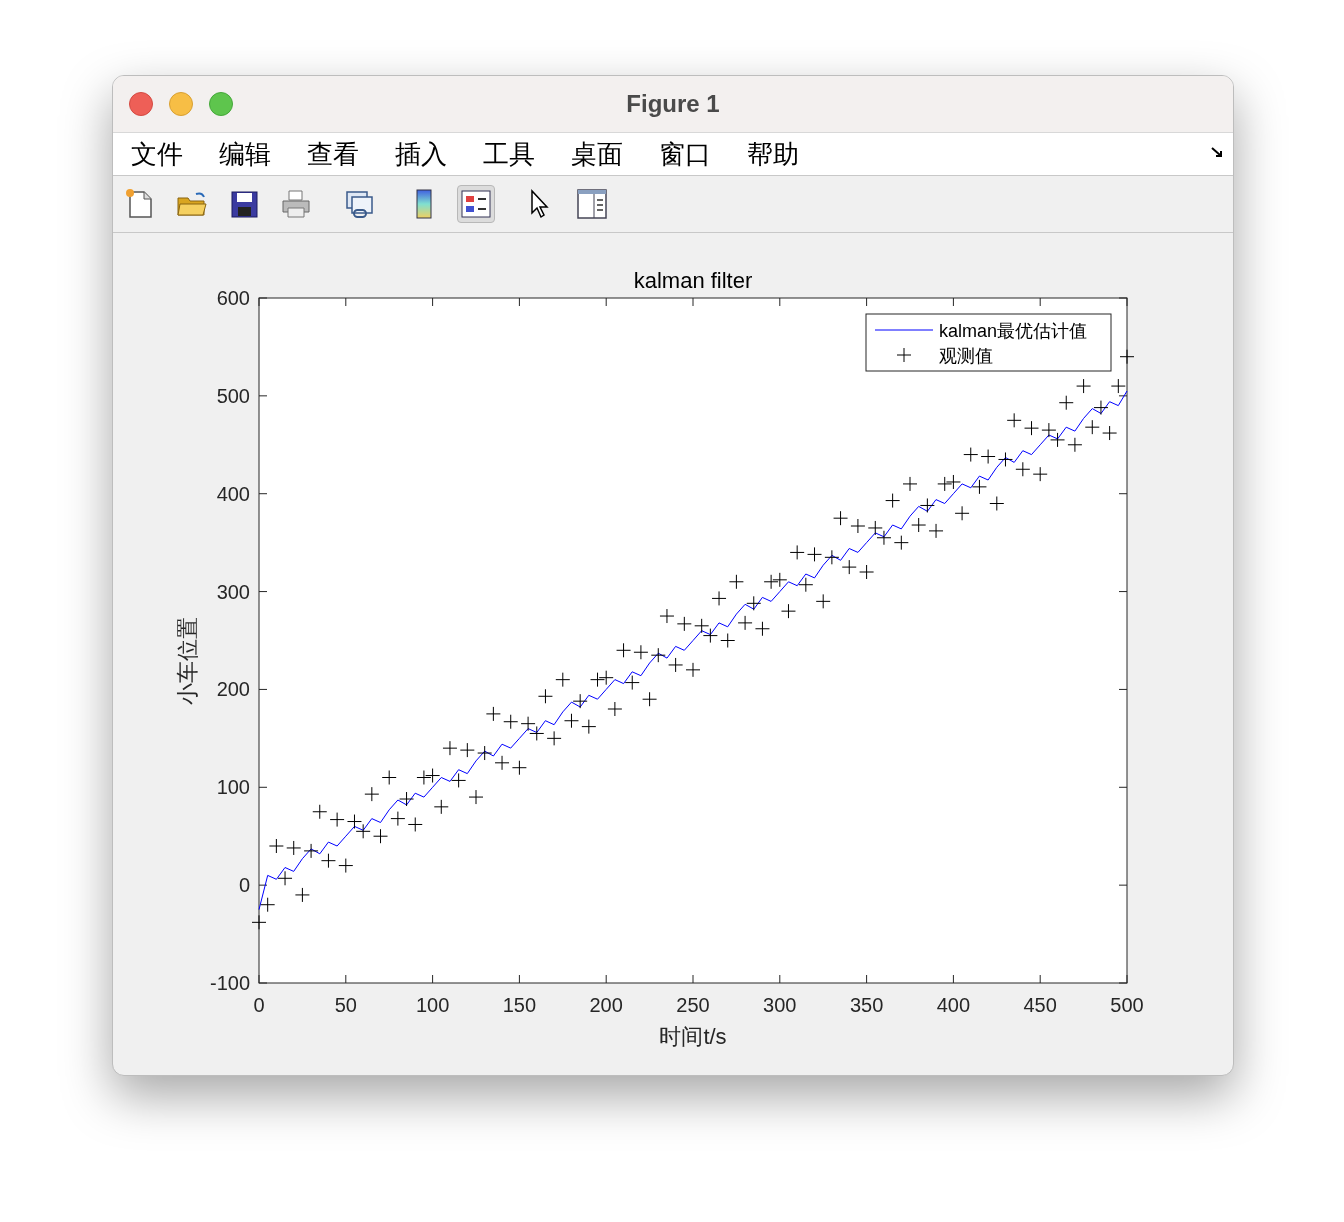 The width and height of the screenshot is (1344, 1222). Describe the element at coordinates (157, 154) in the screenshot. I see `menu-item: 文件` at that location.